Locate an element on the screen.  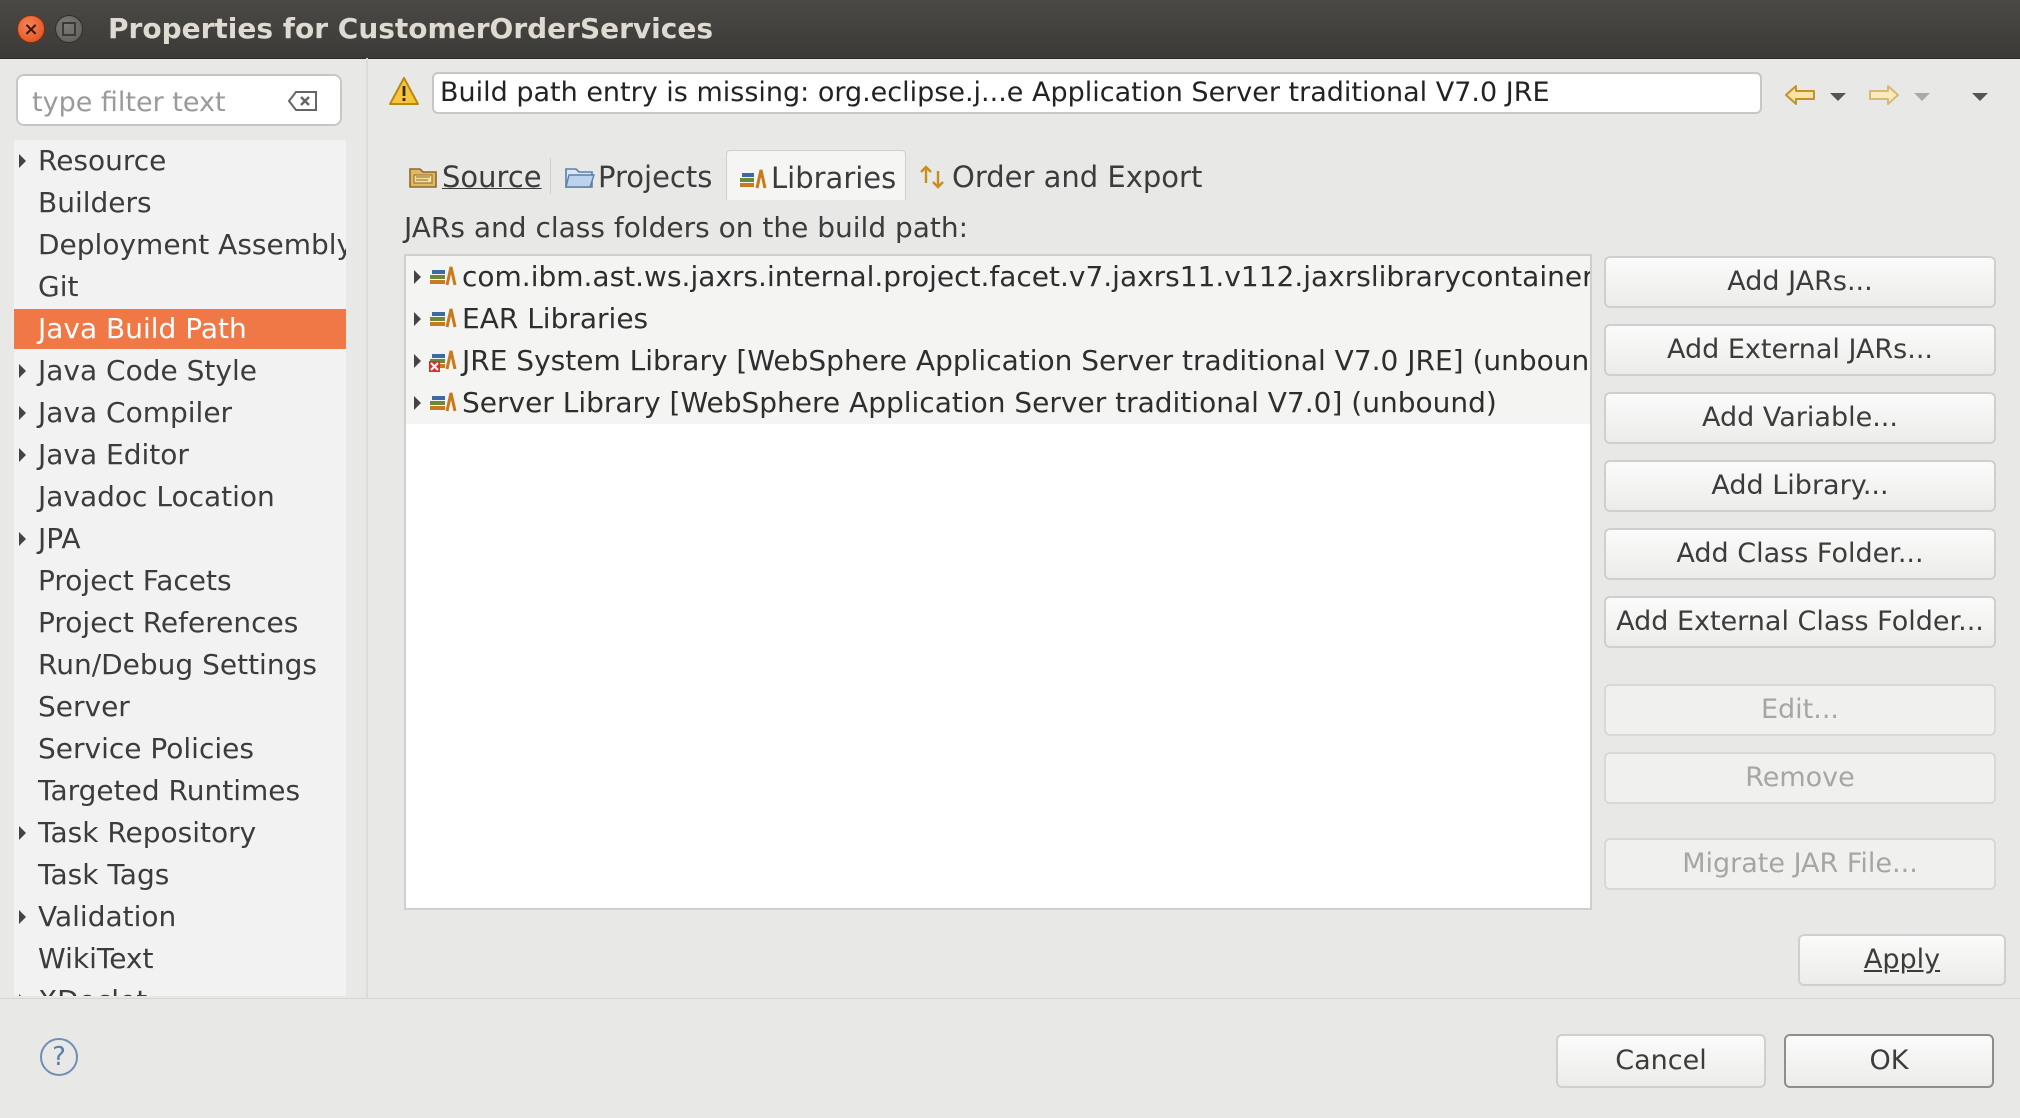
remove-button: Remove is located at coordinates (1800, 778).